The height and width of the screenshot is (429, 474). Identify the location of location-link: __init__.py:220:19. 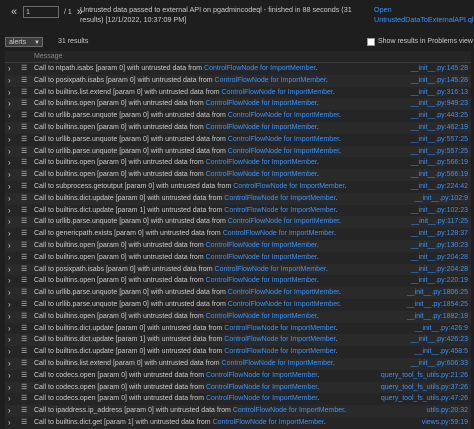
(439, 281).